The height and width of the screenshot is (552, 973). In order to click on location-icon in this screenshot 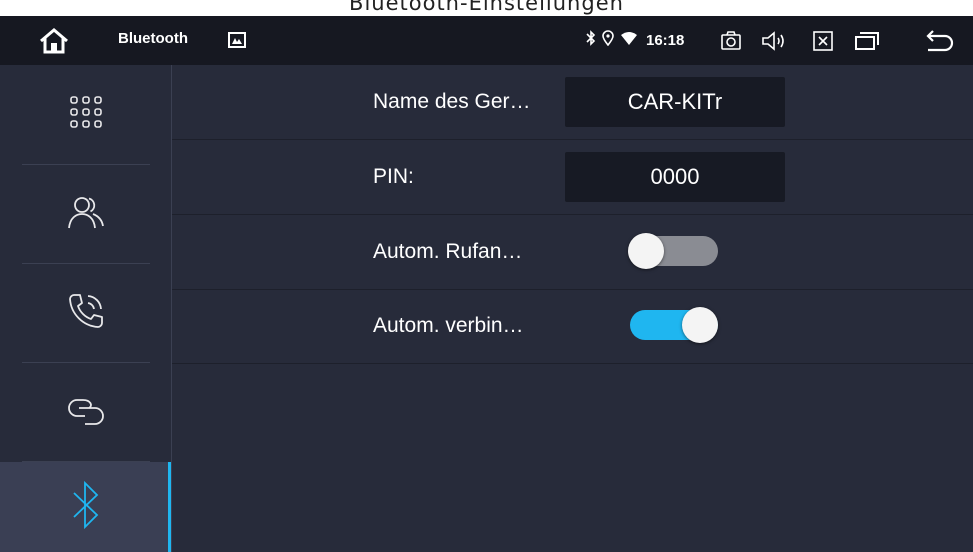, I will do `click(608, 40)`.